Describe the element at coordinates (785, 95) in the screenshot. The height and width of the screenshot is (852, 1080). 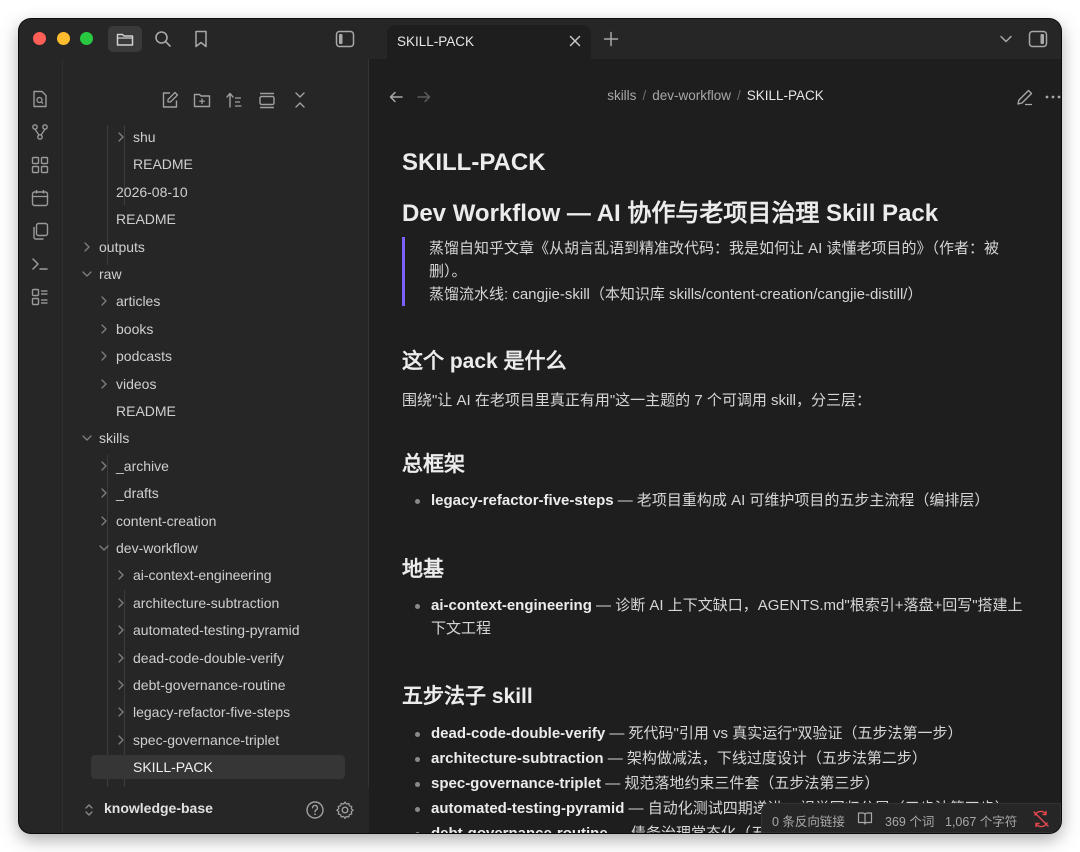
I see `breadcrumb-current: SKILL-PACK` at that location.